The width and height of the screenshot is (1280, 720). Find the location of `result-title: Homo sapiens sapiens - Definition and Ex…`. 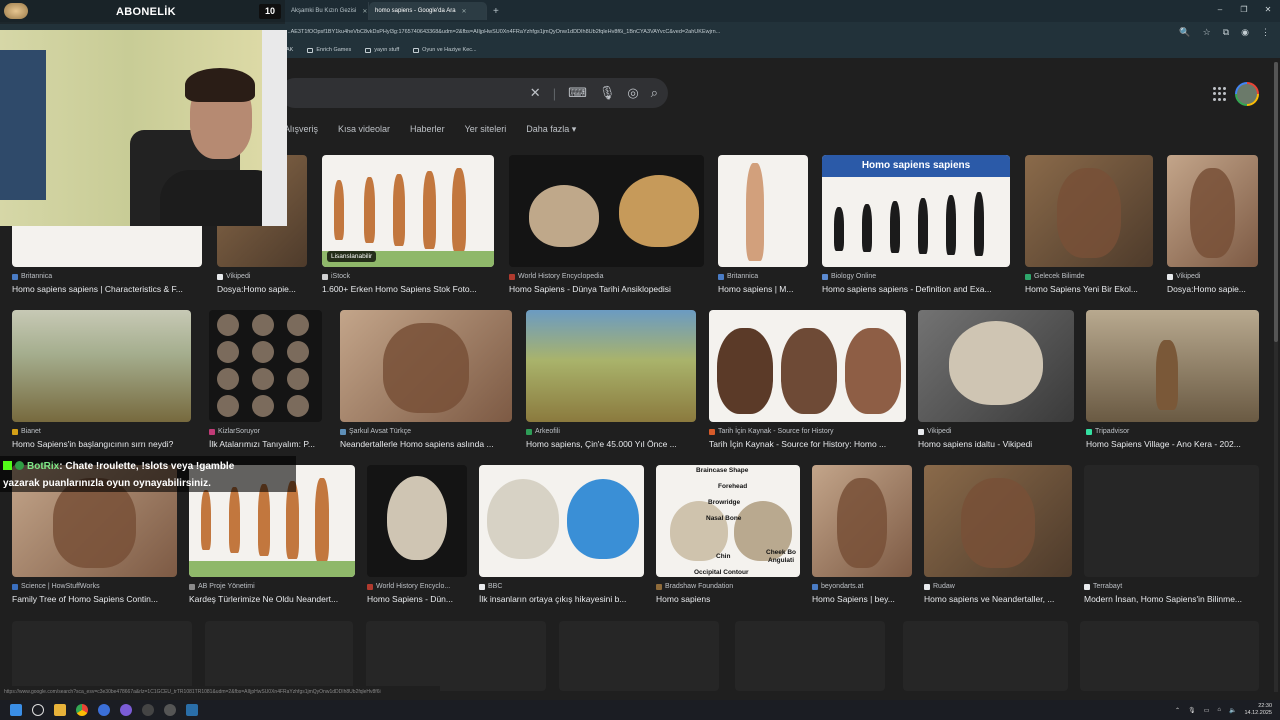

result-title: Homo sapiens sapiens - Definition and Ex… is located at coordinates (923, 289).